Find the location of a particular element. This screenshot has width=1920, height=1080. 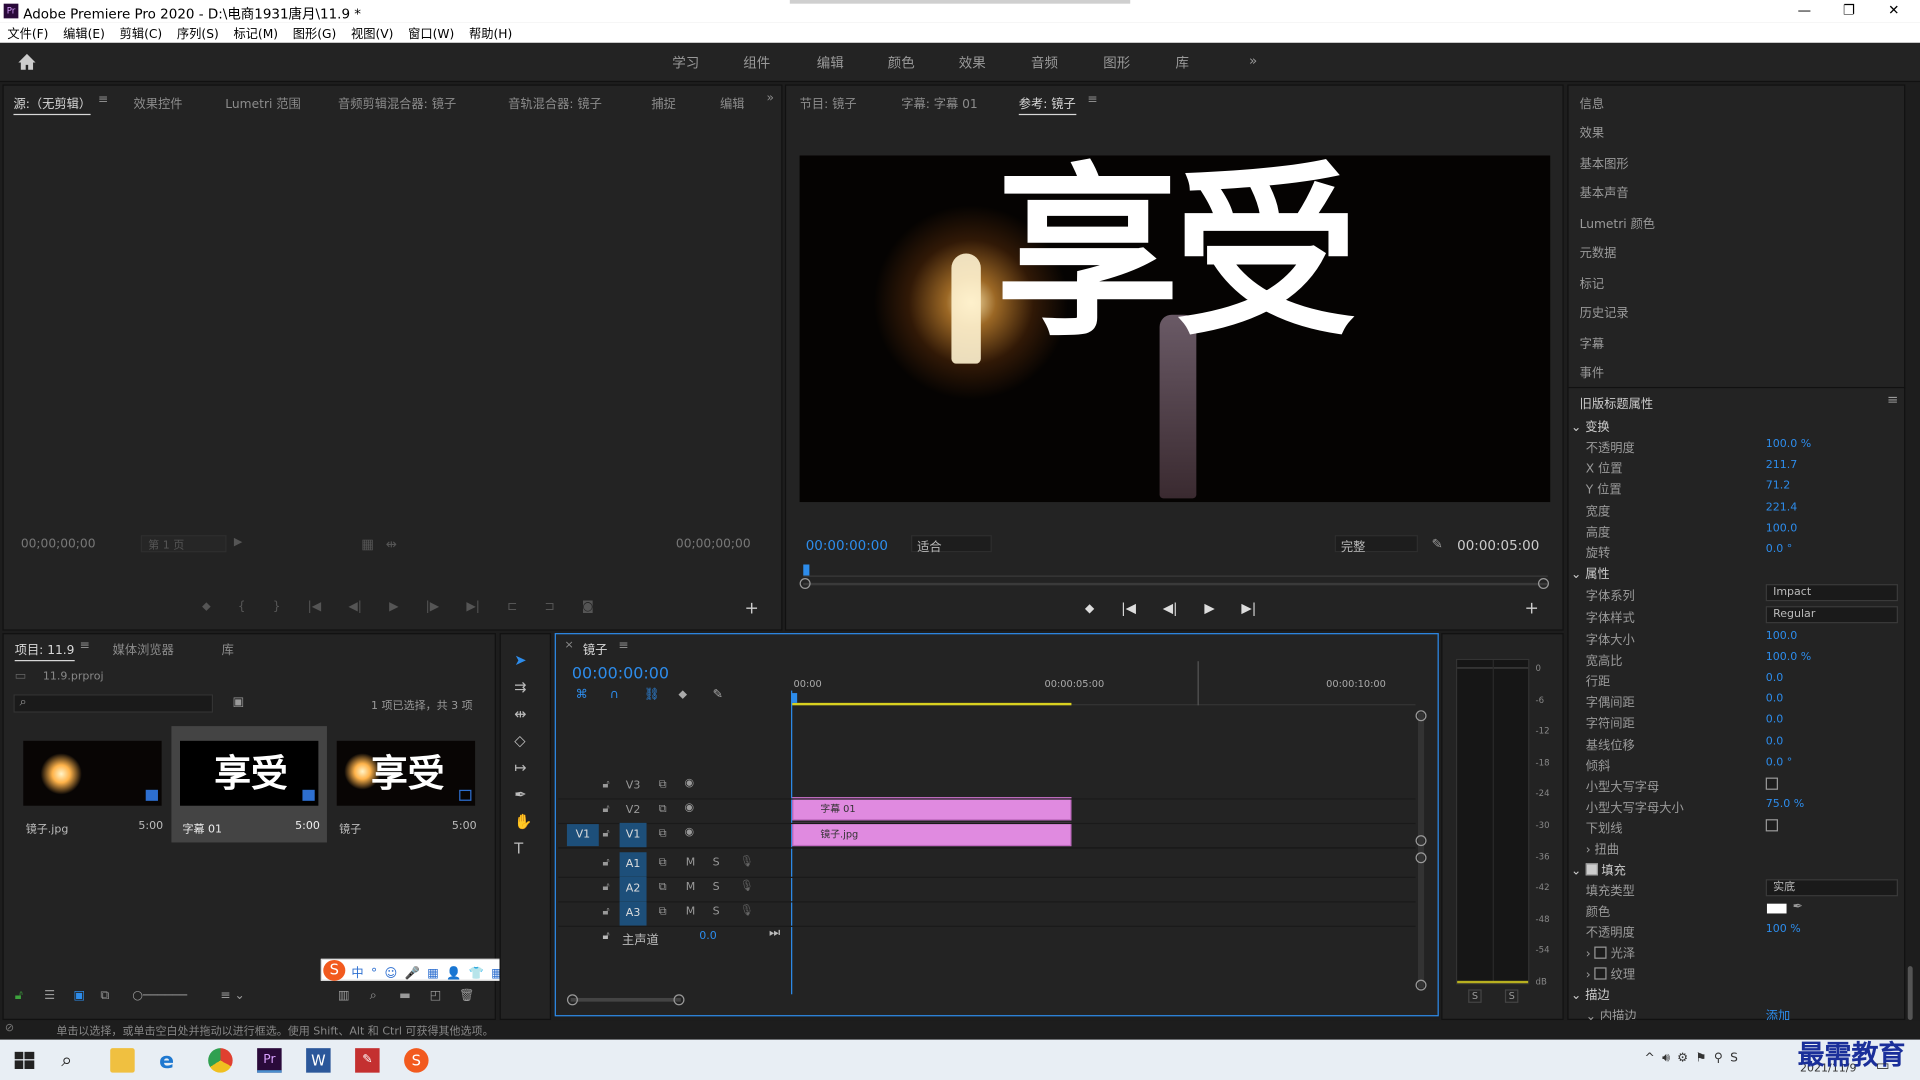

tab-menu-icon: ≡ is located at coordinates (623, 645).